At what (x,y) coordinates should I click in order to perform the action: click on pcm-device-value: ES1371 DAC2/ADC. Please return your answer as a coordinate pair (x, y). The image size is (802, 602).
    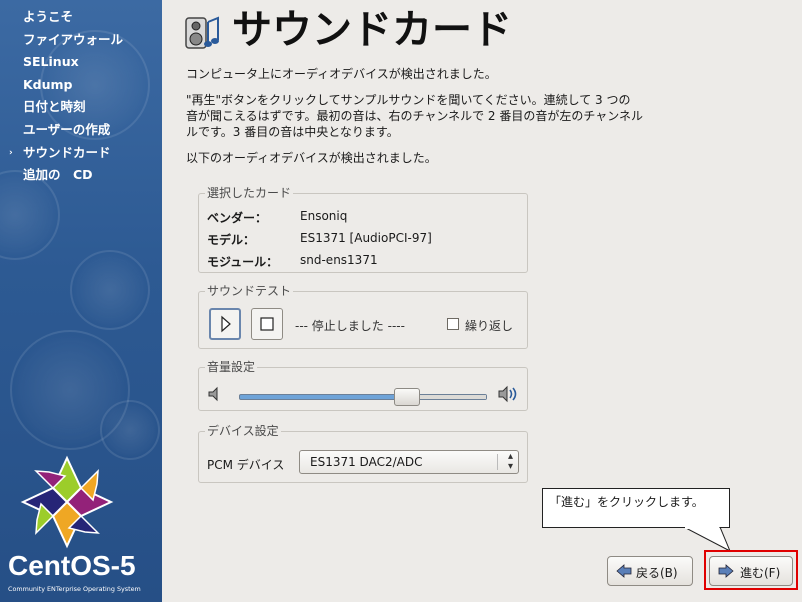
    Looking at the image, I should click on (366, 462).